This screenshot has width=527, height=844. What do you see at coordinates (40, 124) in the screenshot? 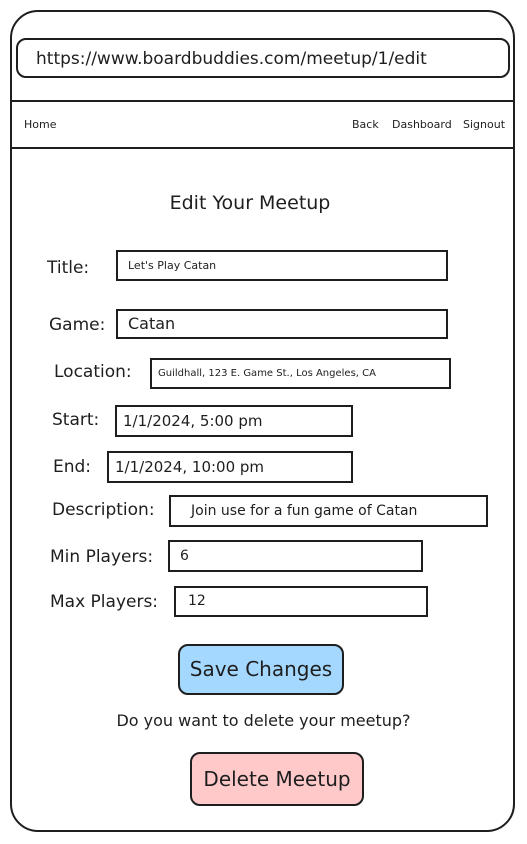
I see `nav-home-link: Home` at bounding box center [40, 124].